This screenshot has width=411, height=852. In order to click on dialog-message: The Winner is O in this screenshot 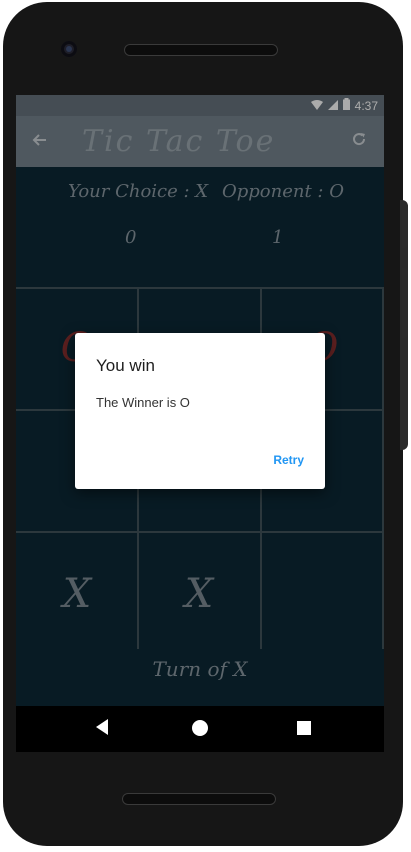, I will do `click(143, 402)`.